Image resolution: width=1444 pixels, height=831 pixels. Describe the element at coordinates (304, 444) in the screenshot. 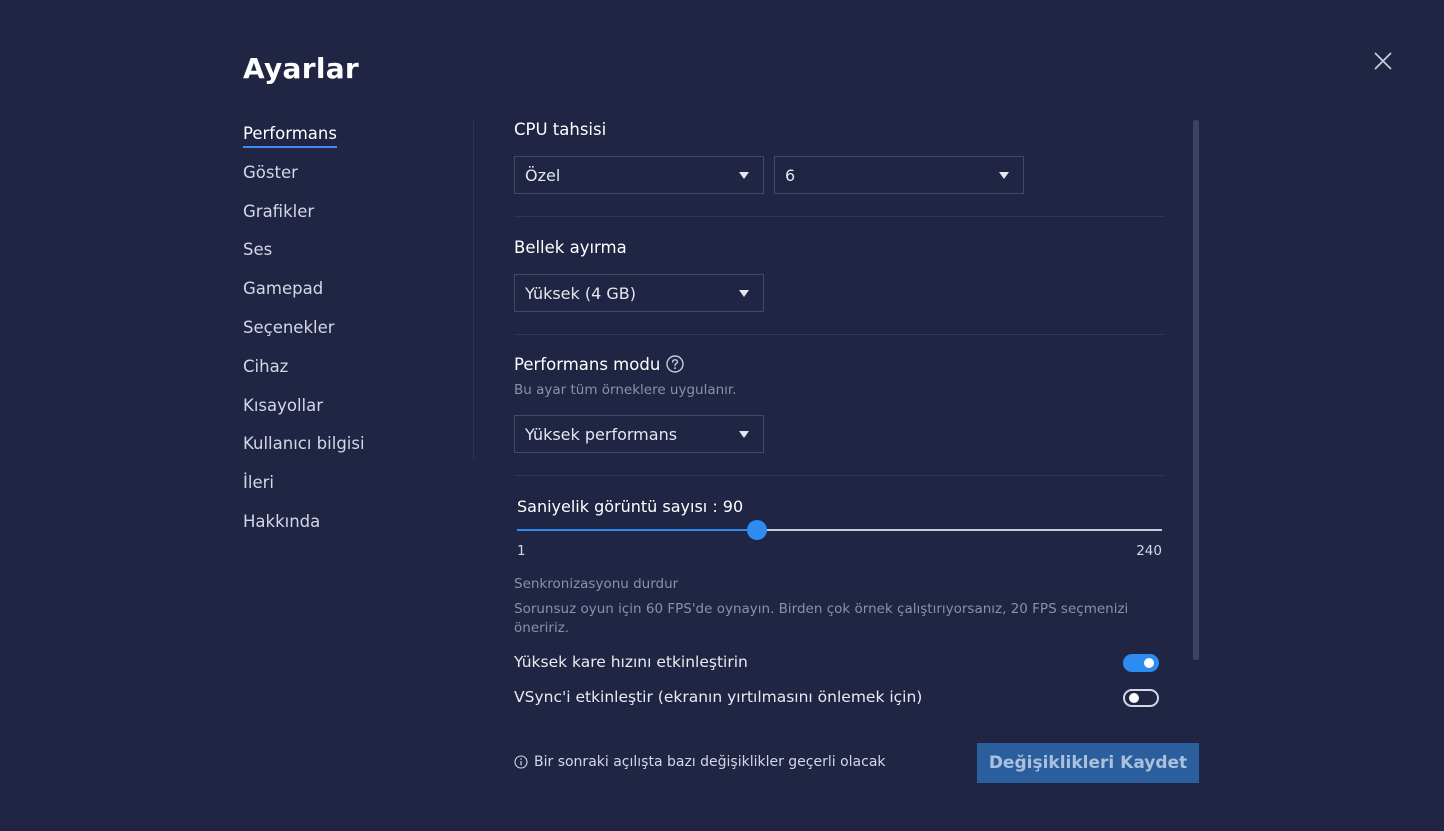

I see `sidebar-item-label: Kullanıcı bilgisi` at that location.